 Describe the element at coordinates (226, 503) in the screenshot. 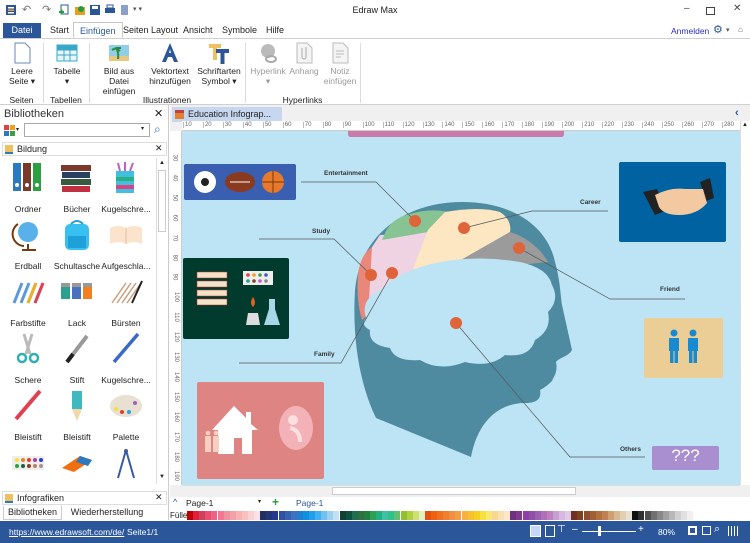

I see `page-select: Page-1 ▾` at that location.